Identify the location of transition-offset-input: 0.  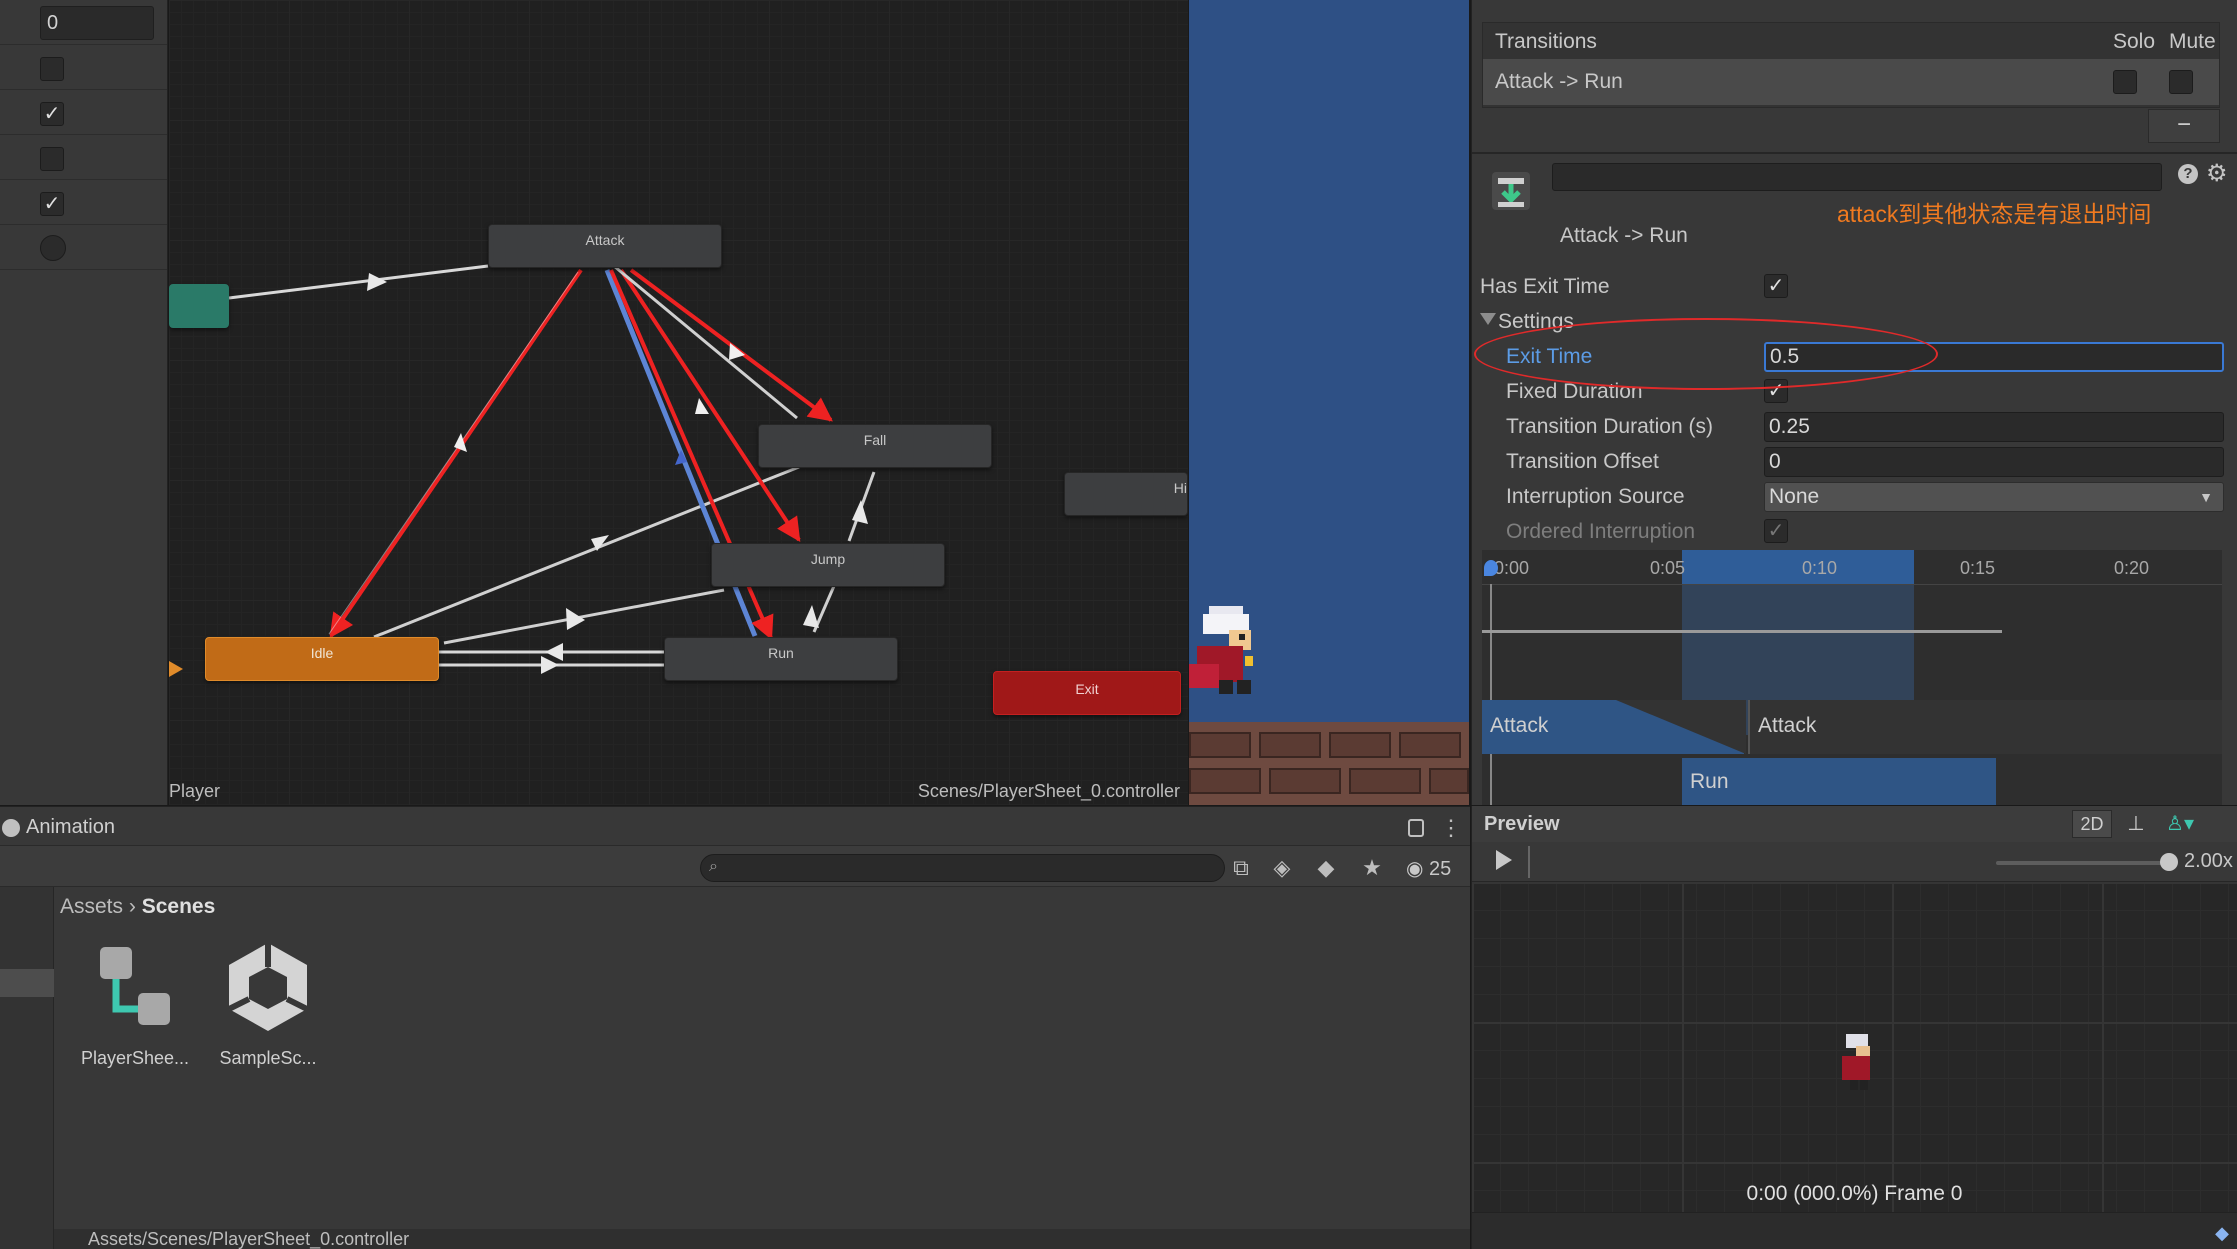
(1994, 462).